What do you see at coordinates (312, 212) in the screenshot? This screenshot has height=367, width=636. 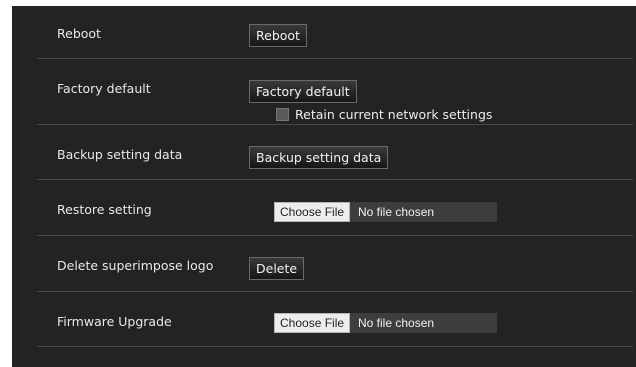 I see `restore-choose-file-button: Choose File` at bounding box center [312, 212].